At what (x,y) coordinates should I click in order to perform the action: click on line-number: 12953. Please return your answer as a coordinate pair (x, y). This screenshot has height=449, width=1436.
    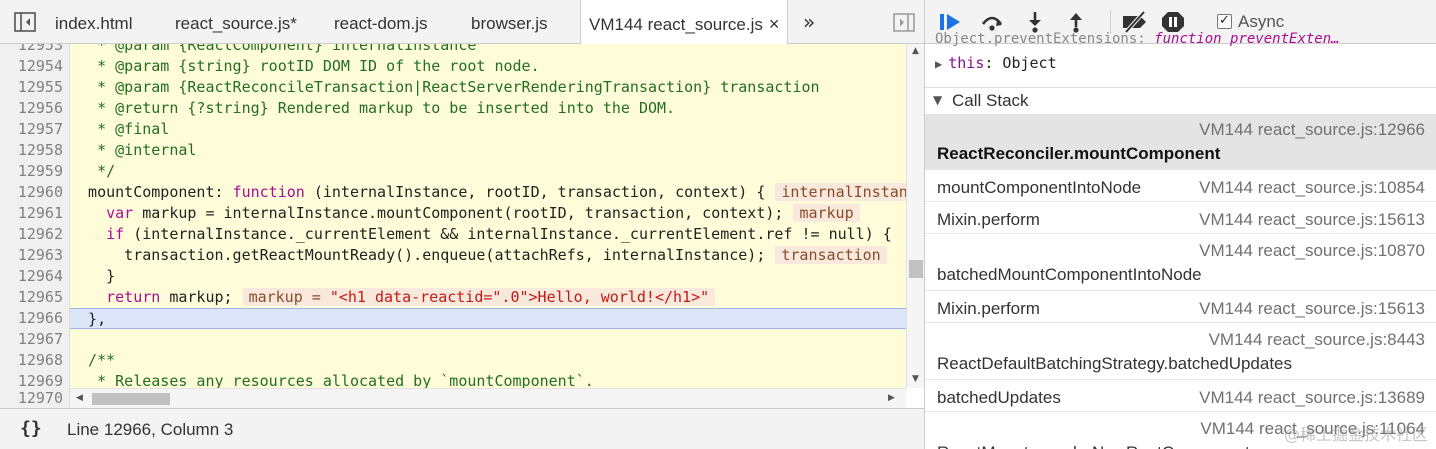
    Looking at the image, I should click on (40, 49).